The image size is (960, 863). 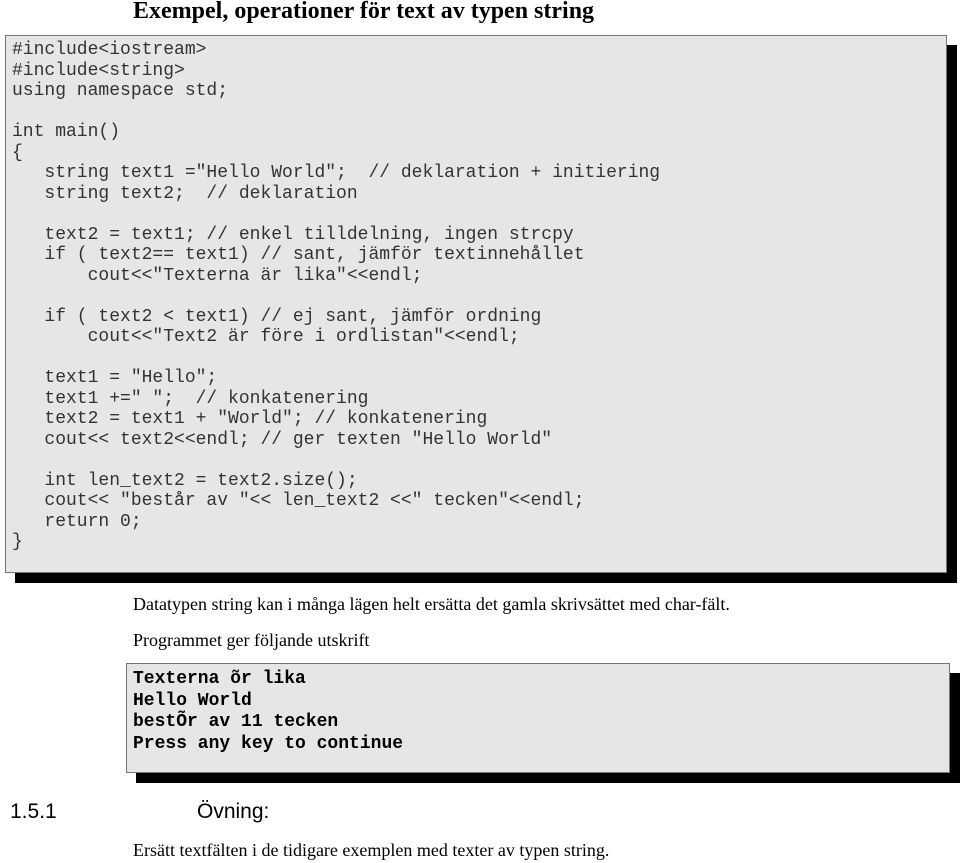 What do you see at coordinates (233, 811) in the screenshot?
I see `section-title: Övning:` at bounding box center [233, 811].